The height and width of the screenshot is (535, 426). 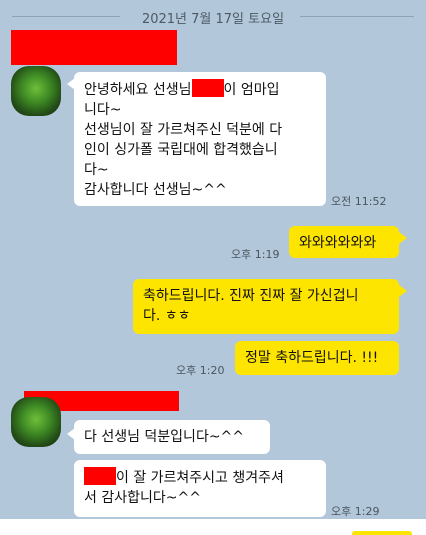 I want to click on date-divider-line-right, so click(x=357, y=16).